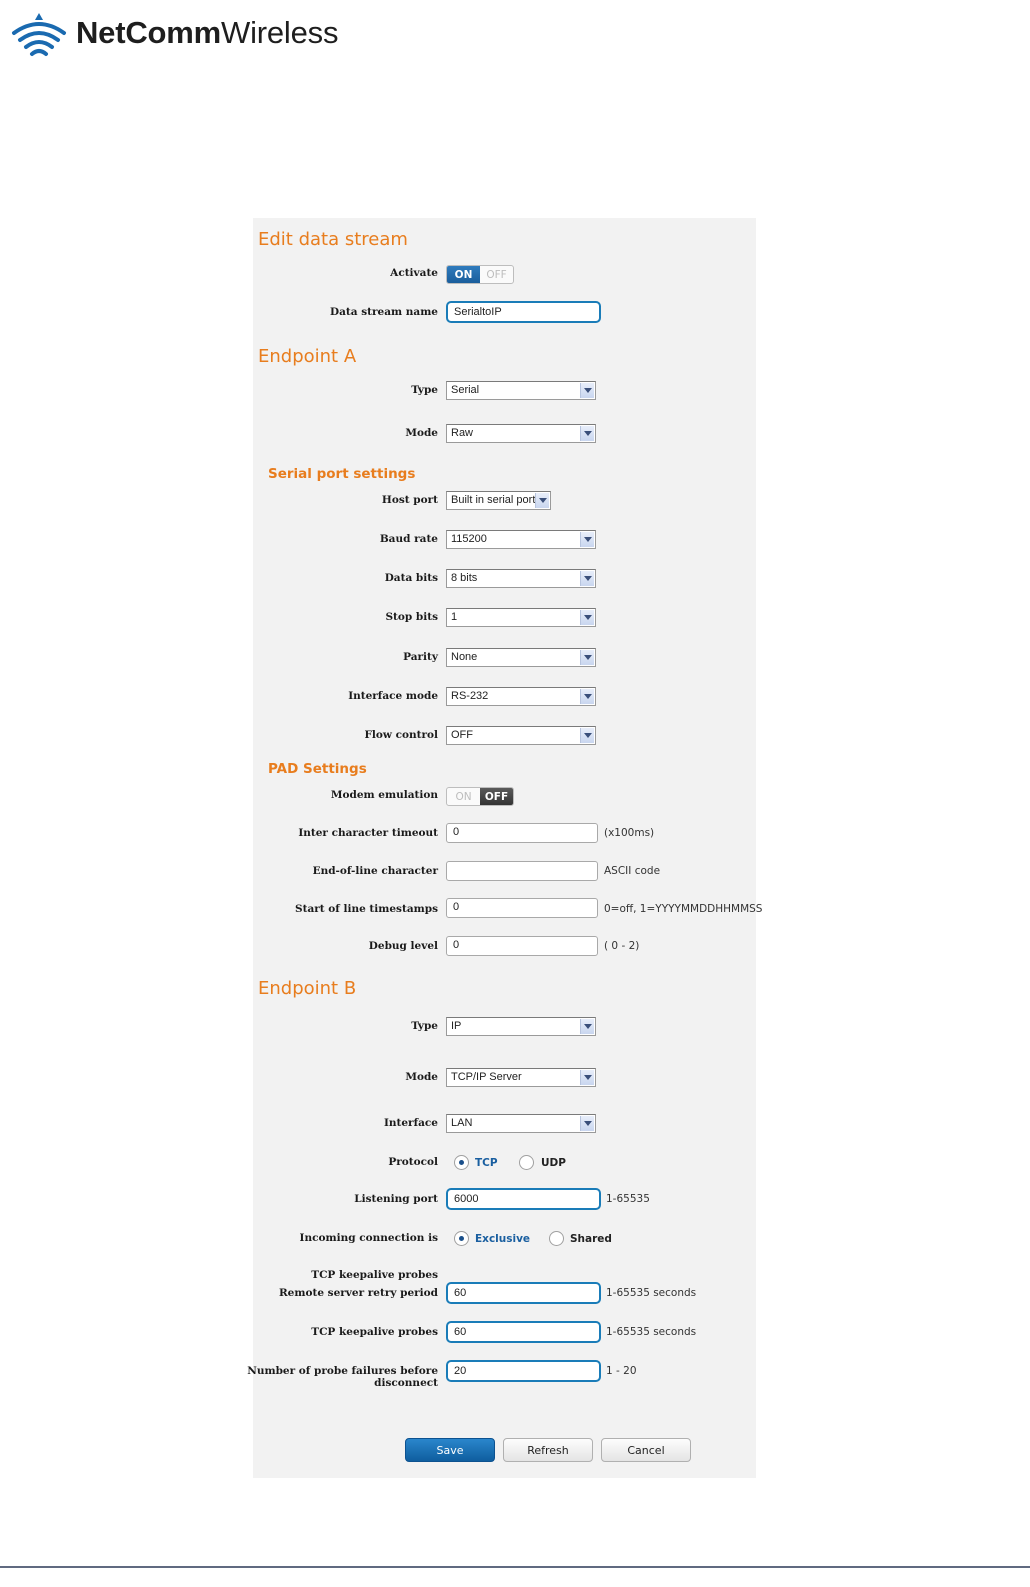  I want to click on eol-char-input, so click(522, 871).